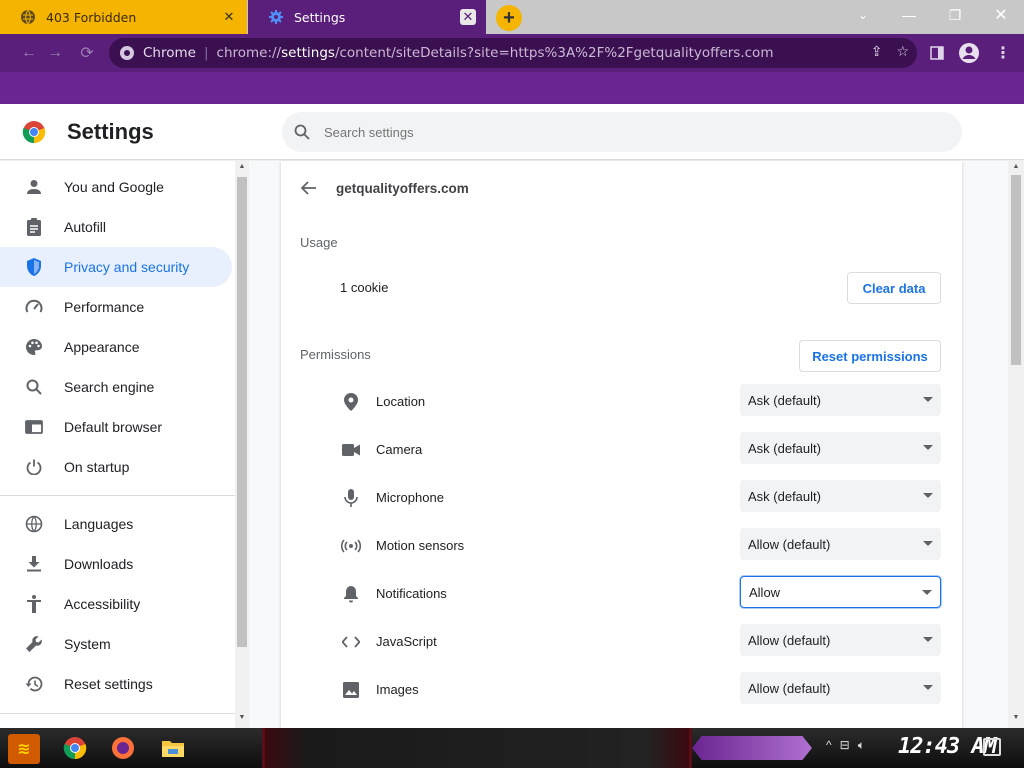  What do you see at coordinates (829, 745) in the screenshot?
I see `chevron-up-icon: ^` at bounding box center [829, 745].